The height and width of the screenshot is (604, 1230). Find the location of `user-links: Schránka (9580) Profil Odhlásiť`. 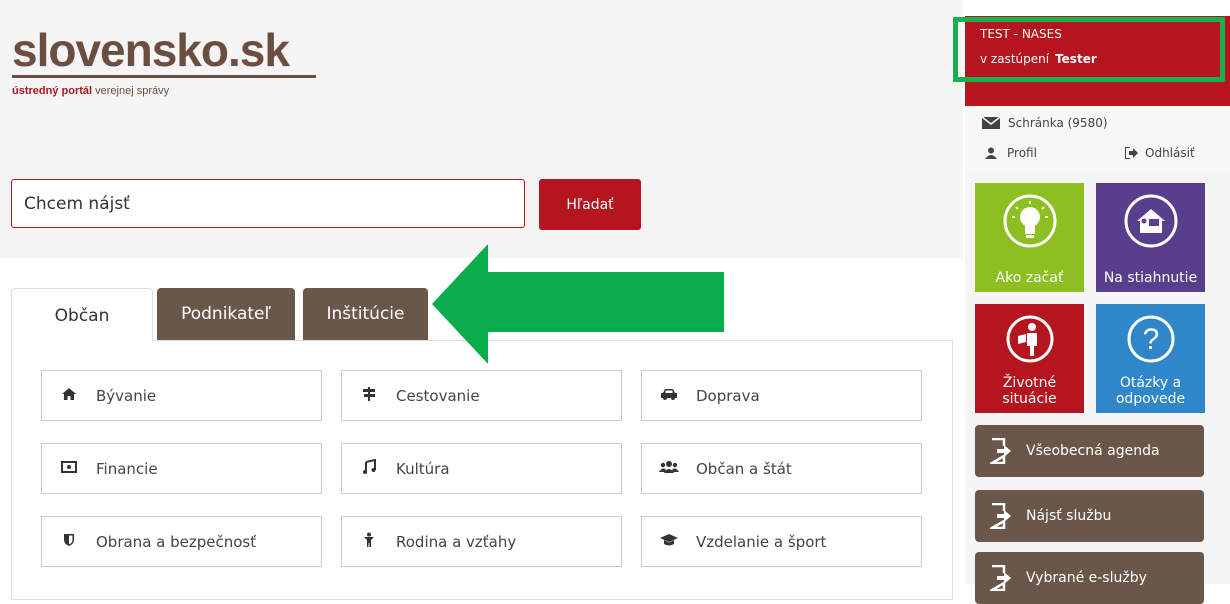

user-links: Schránka (9580) Profil Odhlásiť is located at coordinates (1097, 139).